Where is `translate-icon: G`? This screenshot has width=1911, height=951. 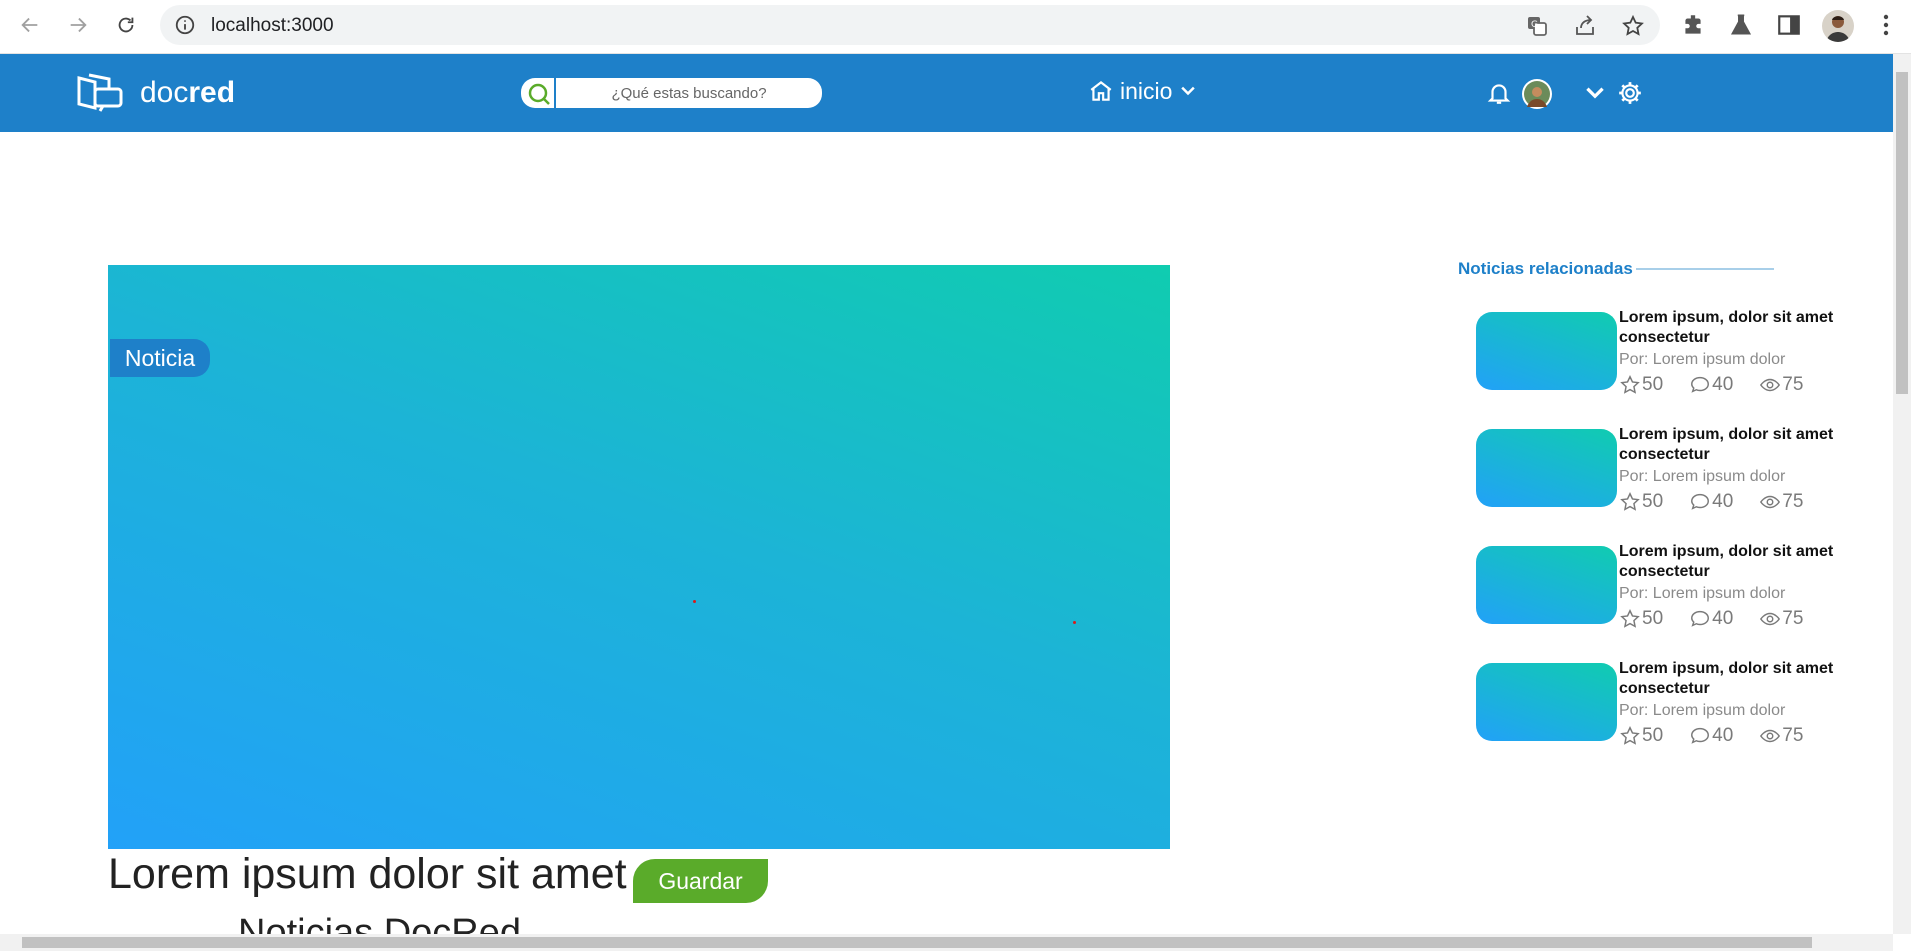
translate-icon: G is located at coordinates (1537, 26).